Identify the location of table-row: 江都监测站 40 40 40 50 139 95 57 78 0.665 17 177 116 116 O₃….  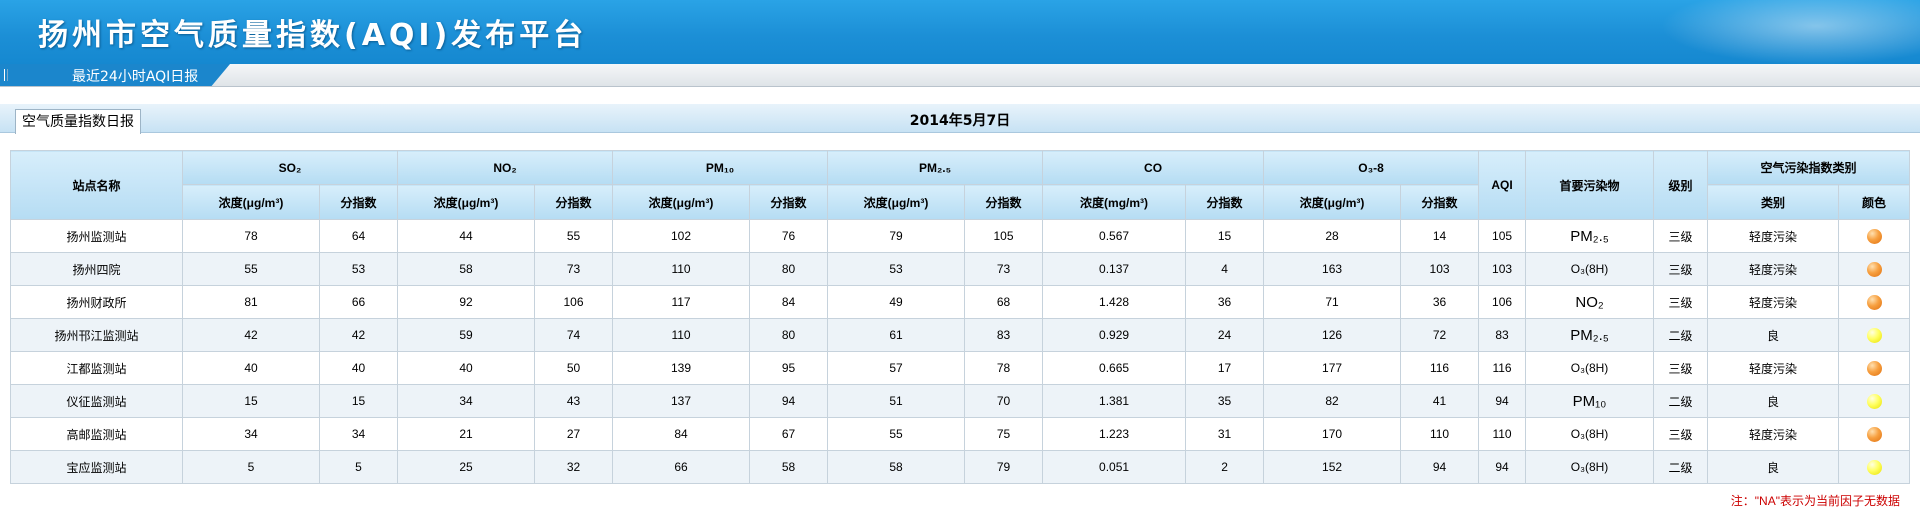
(960, 368).